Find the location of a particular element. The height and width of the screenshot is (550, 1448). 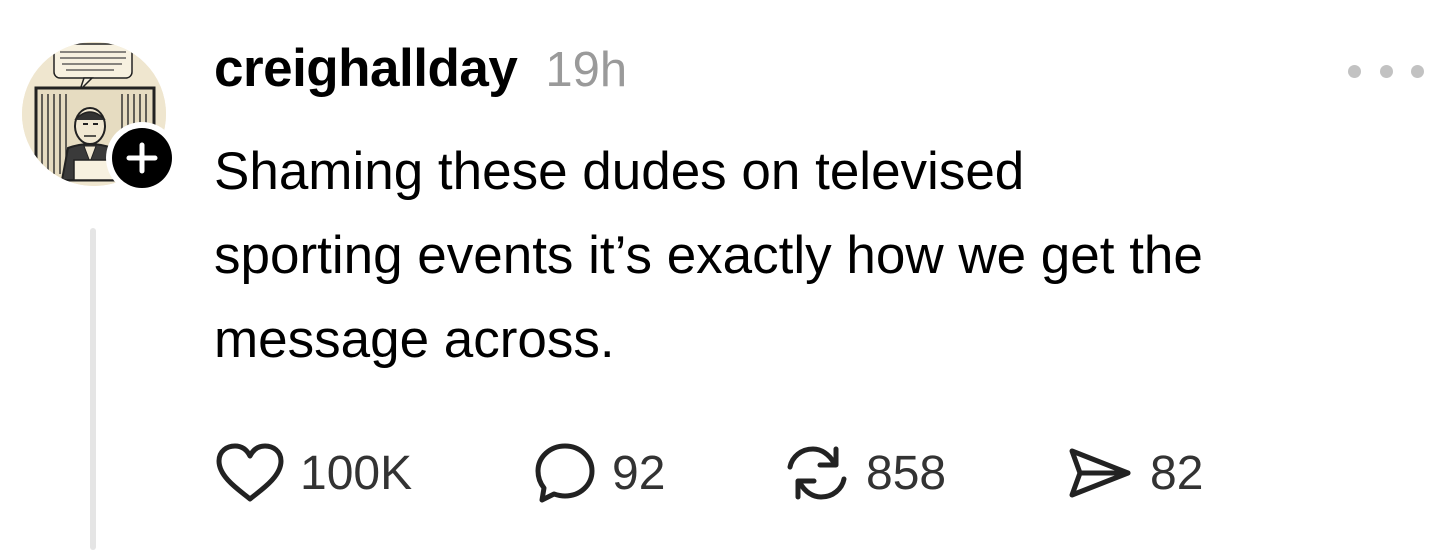

timestamp: 19h is located at coordinates (586, 70).